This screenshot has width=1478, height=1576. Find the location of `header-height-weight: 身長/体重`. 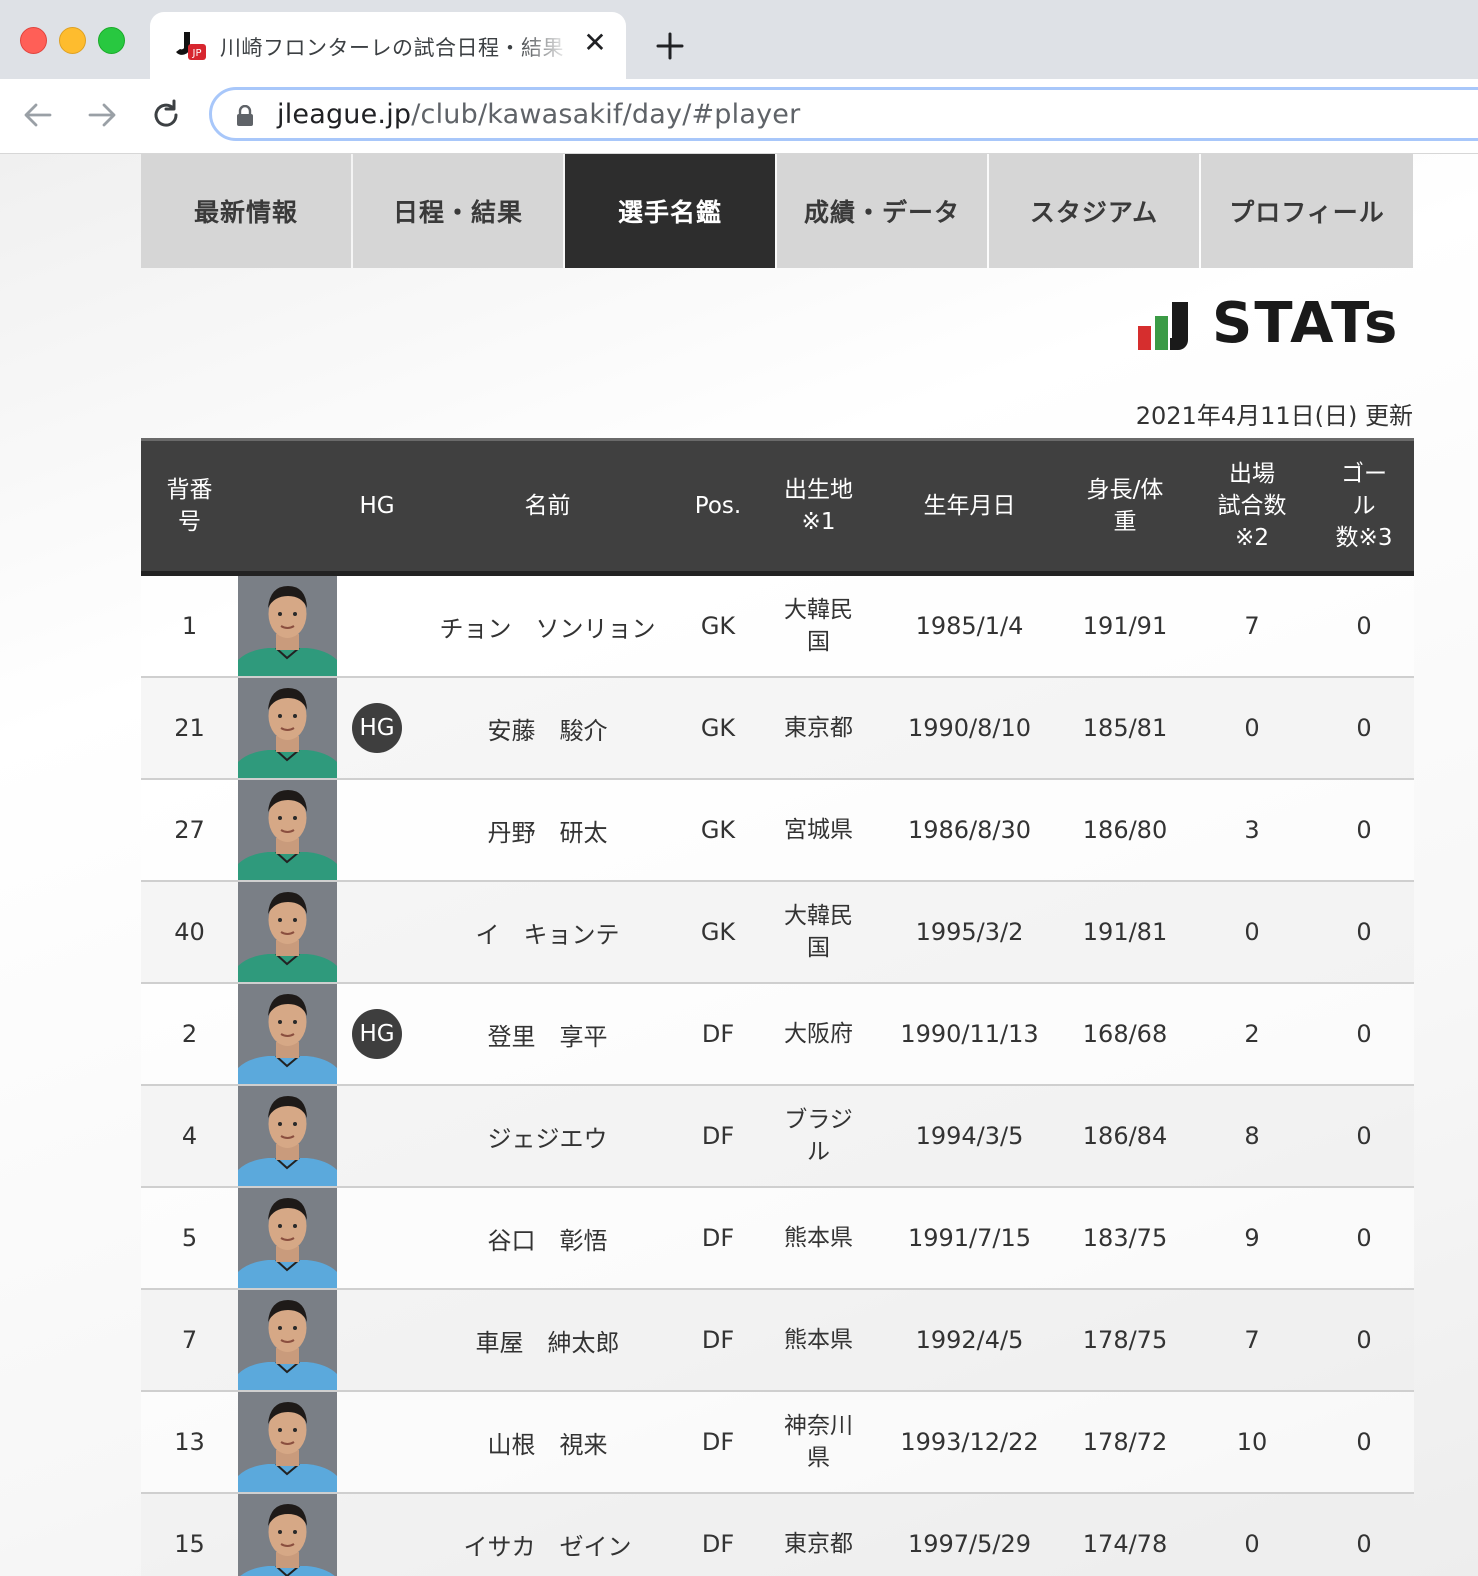

header-height-weight: 身長/体重 is located at coordinates (1125, 506).